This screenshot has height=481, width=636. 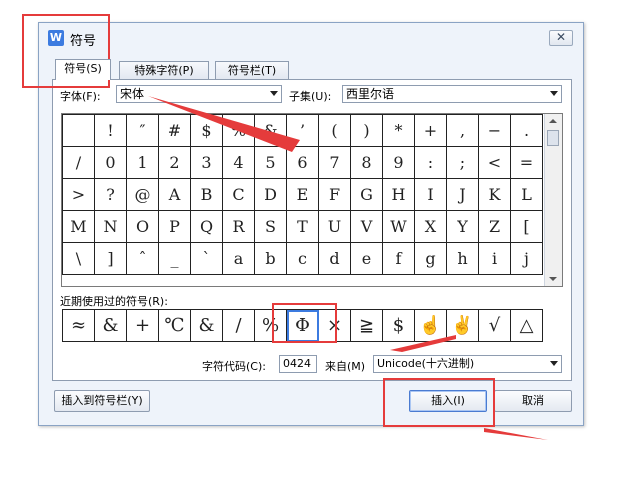 I want to click on recent-symbol-cell: √, so click(x=494, y=325).